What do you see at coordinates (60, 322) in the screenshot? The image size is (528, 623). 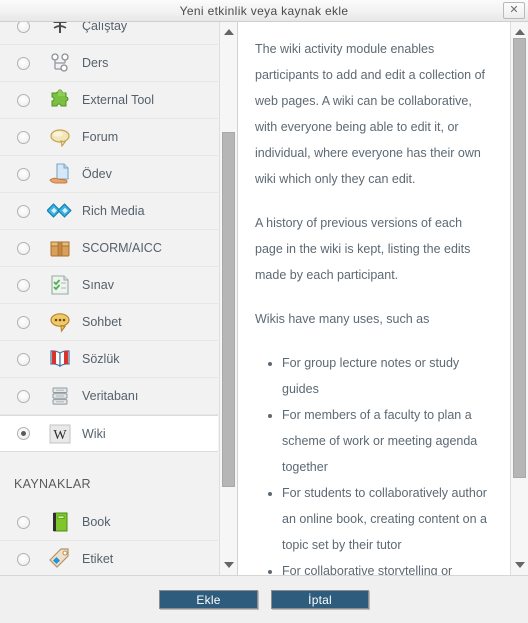 I see `chat-bubble-icon` at bounding box center [60, 322].